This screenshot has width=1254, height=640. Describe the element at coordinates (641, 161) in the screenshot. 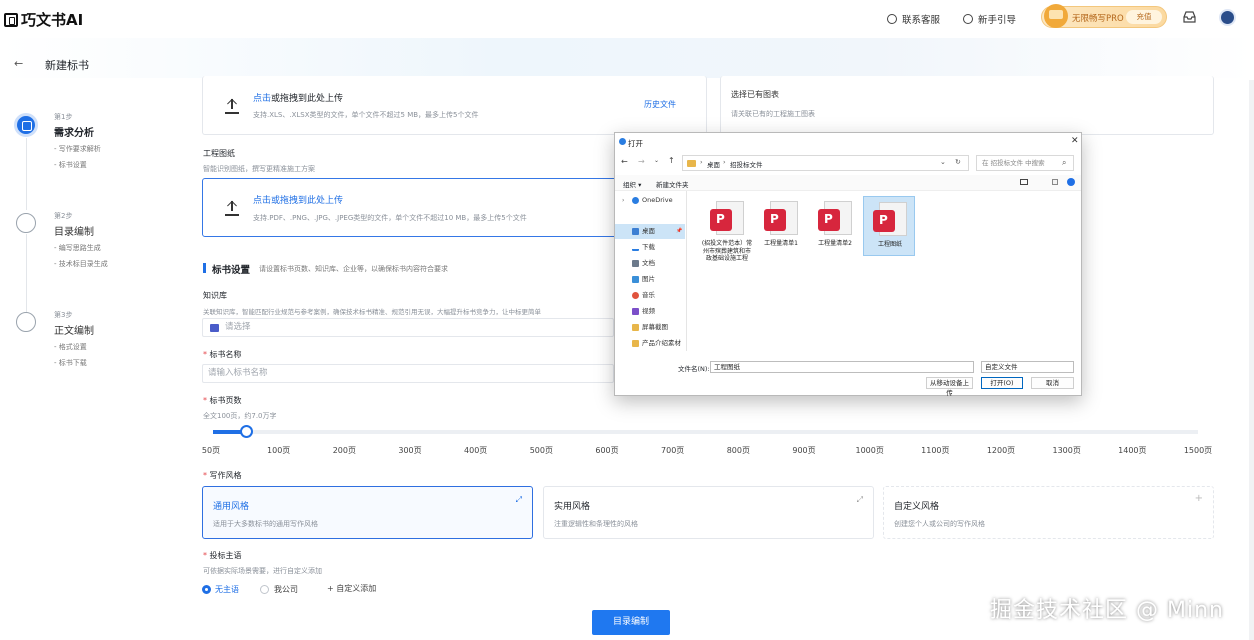

I see `nav-forward-icon: →` at that location.